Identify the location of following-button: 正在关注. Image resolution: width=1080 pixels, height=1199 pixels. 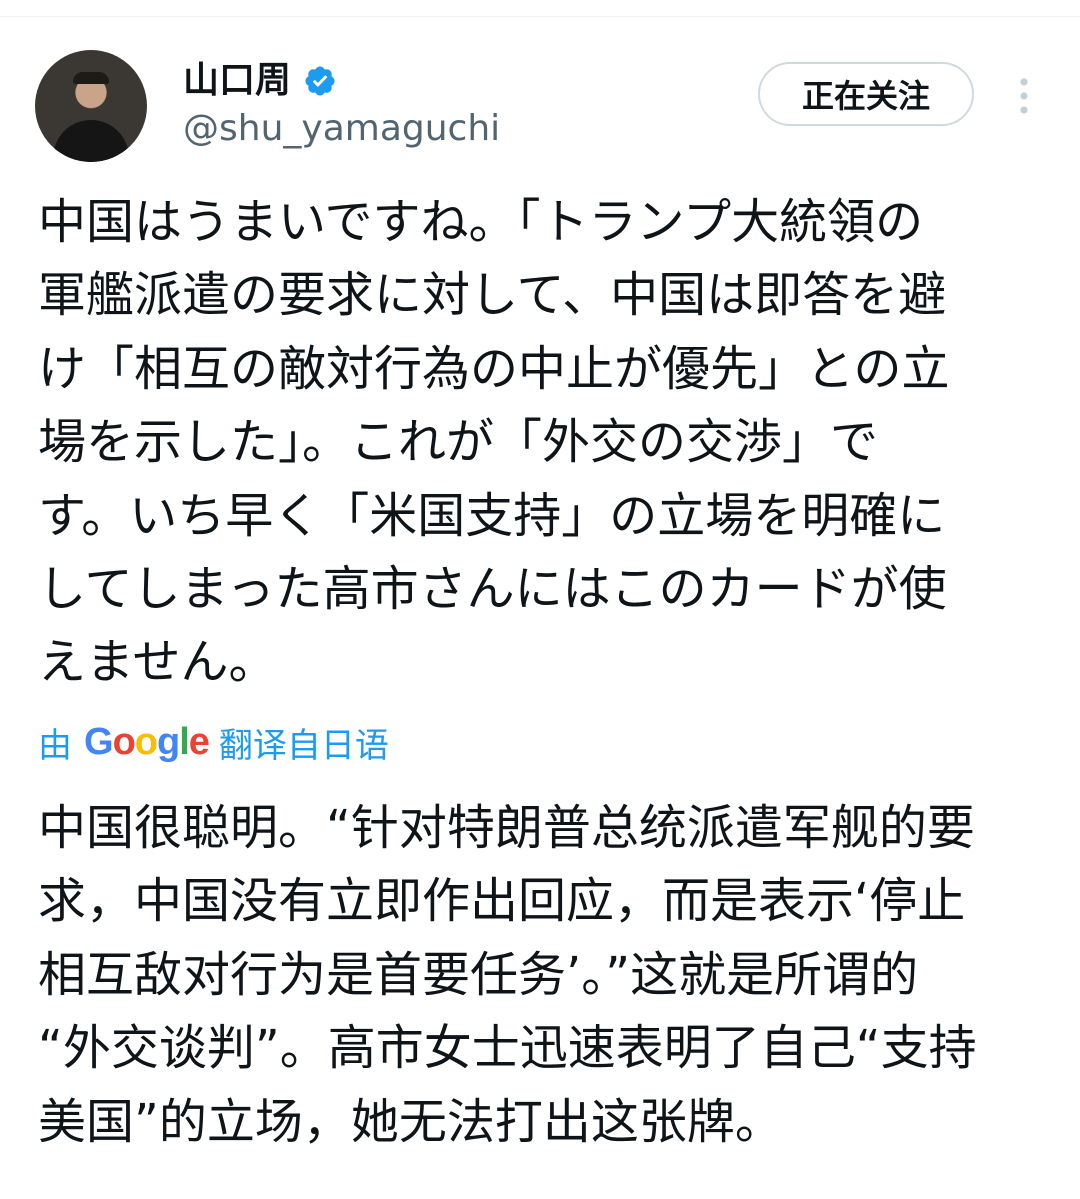
(866, 94).